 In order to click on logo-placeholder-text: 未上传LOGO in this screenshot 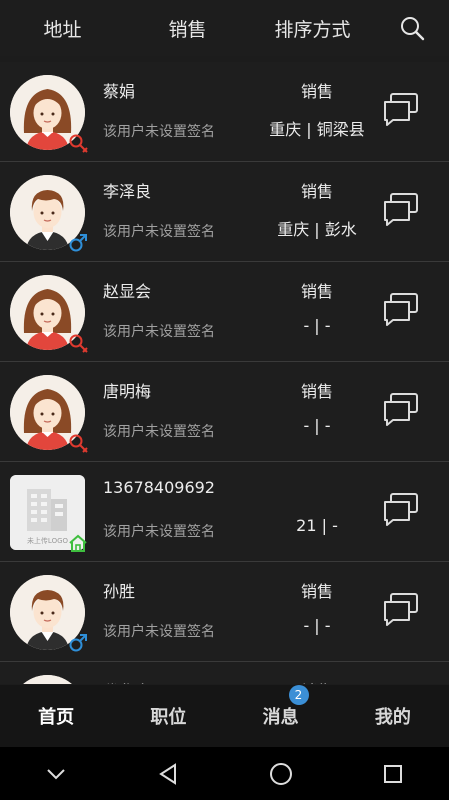, I will do `click(48, 540)`.